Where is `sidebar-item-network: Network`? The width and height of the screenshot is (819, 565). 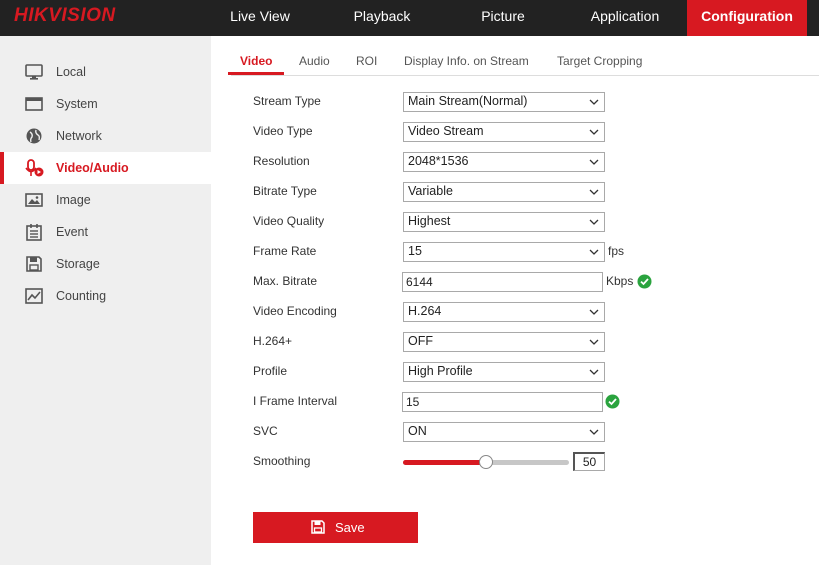
sidebar-item-network: Network is located at coordinates (105, 136).